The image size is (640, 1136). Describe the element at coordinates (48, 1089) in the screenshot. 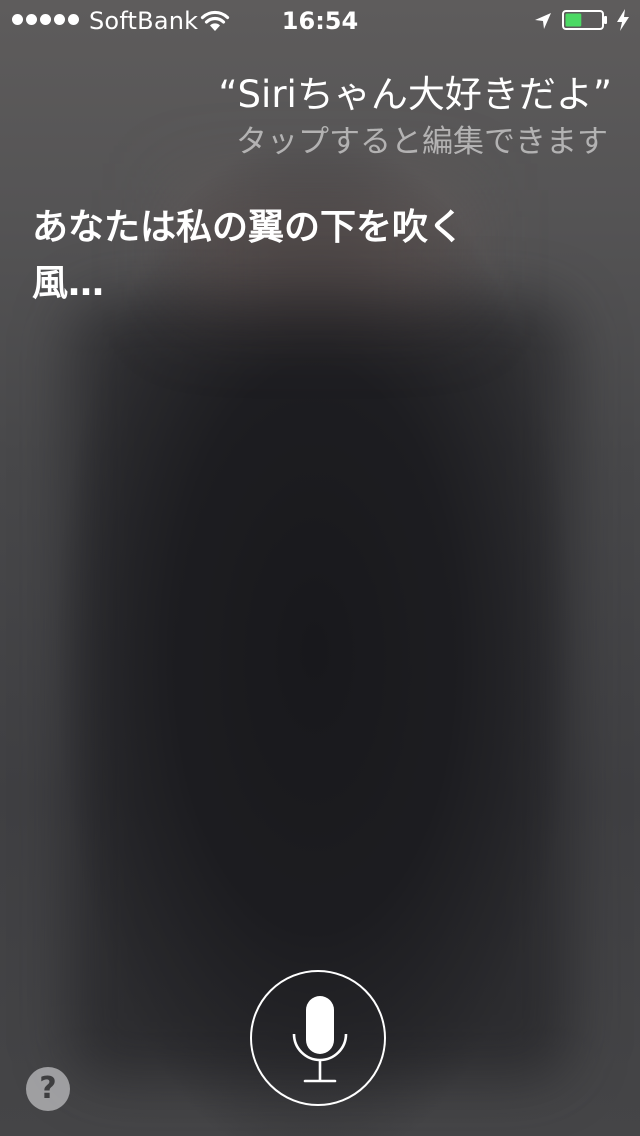

I see `help-button: ?` at that location.